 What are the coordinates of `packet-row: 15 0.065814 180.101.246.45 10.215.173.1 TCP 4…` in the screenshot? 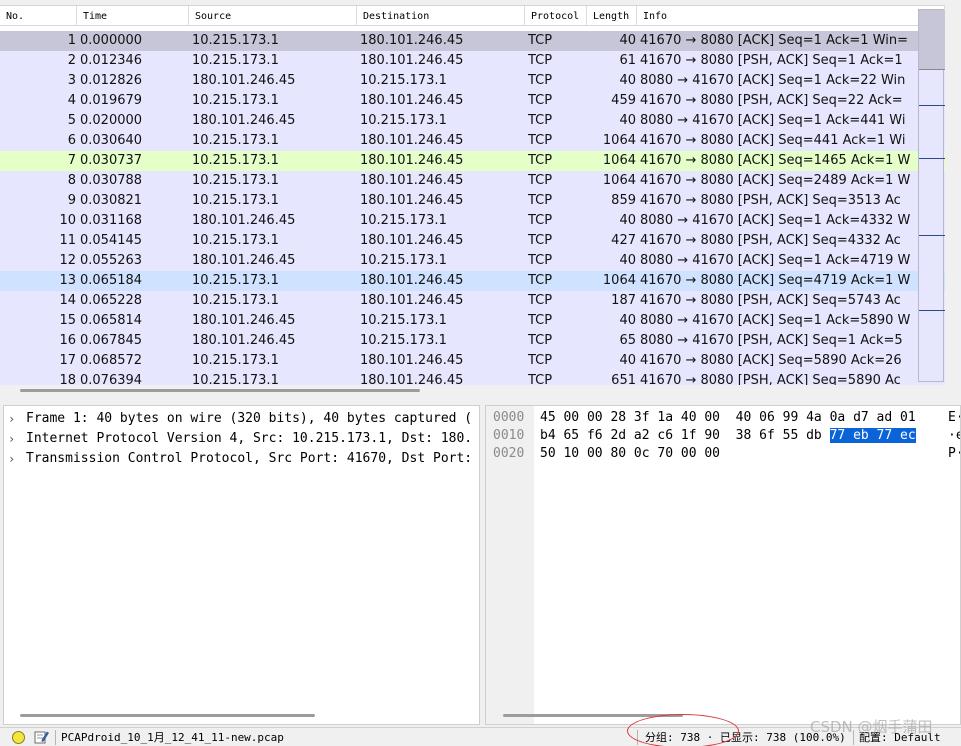 It's located at (472, 321).